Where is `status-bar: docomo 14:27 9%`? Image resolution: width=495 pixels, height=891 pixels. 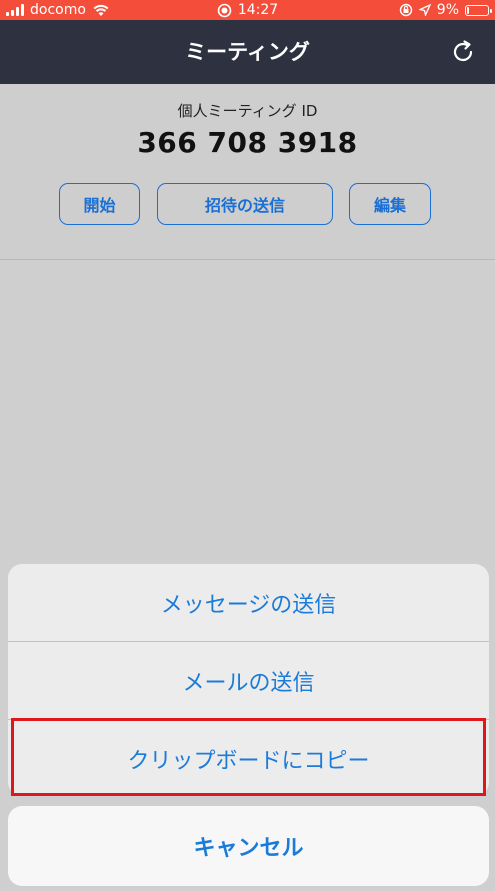
status-bar: docomo 14:27 9% is located at coordinates (247, 10).